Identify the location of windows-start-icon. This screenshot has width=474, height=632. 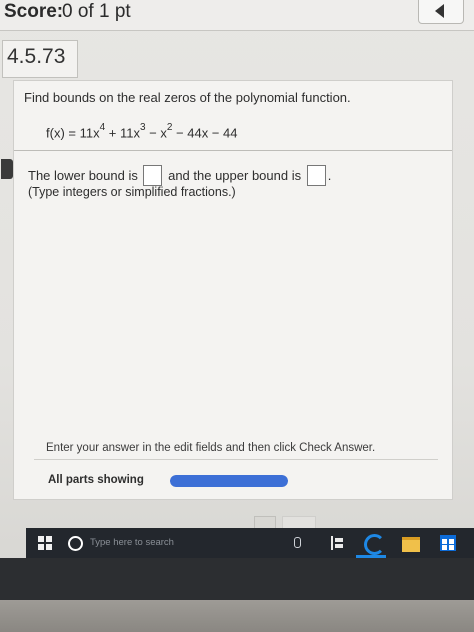
(45, 543).